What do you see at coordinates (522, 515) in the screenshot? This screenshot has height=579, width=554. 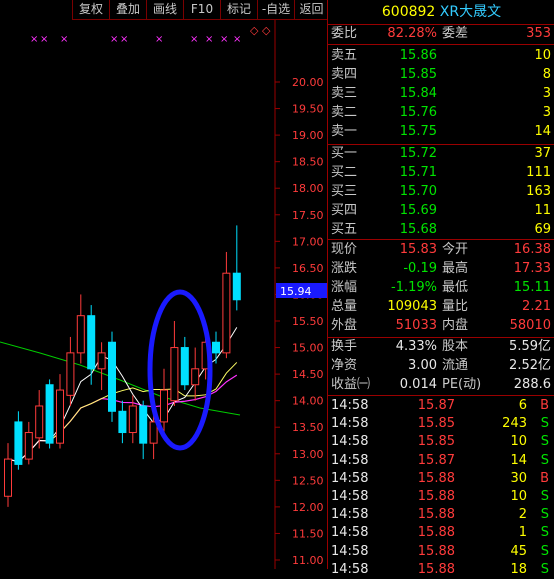 I see `trade-volume: 2` at bounding box center [522, 515].